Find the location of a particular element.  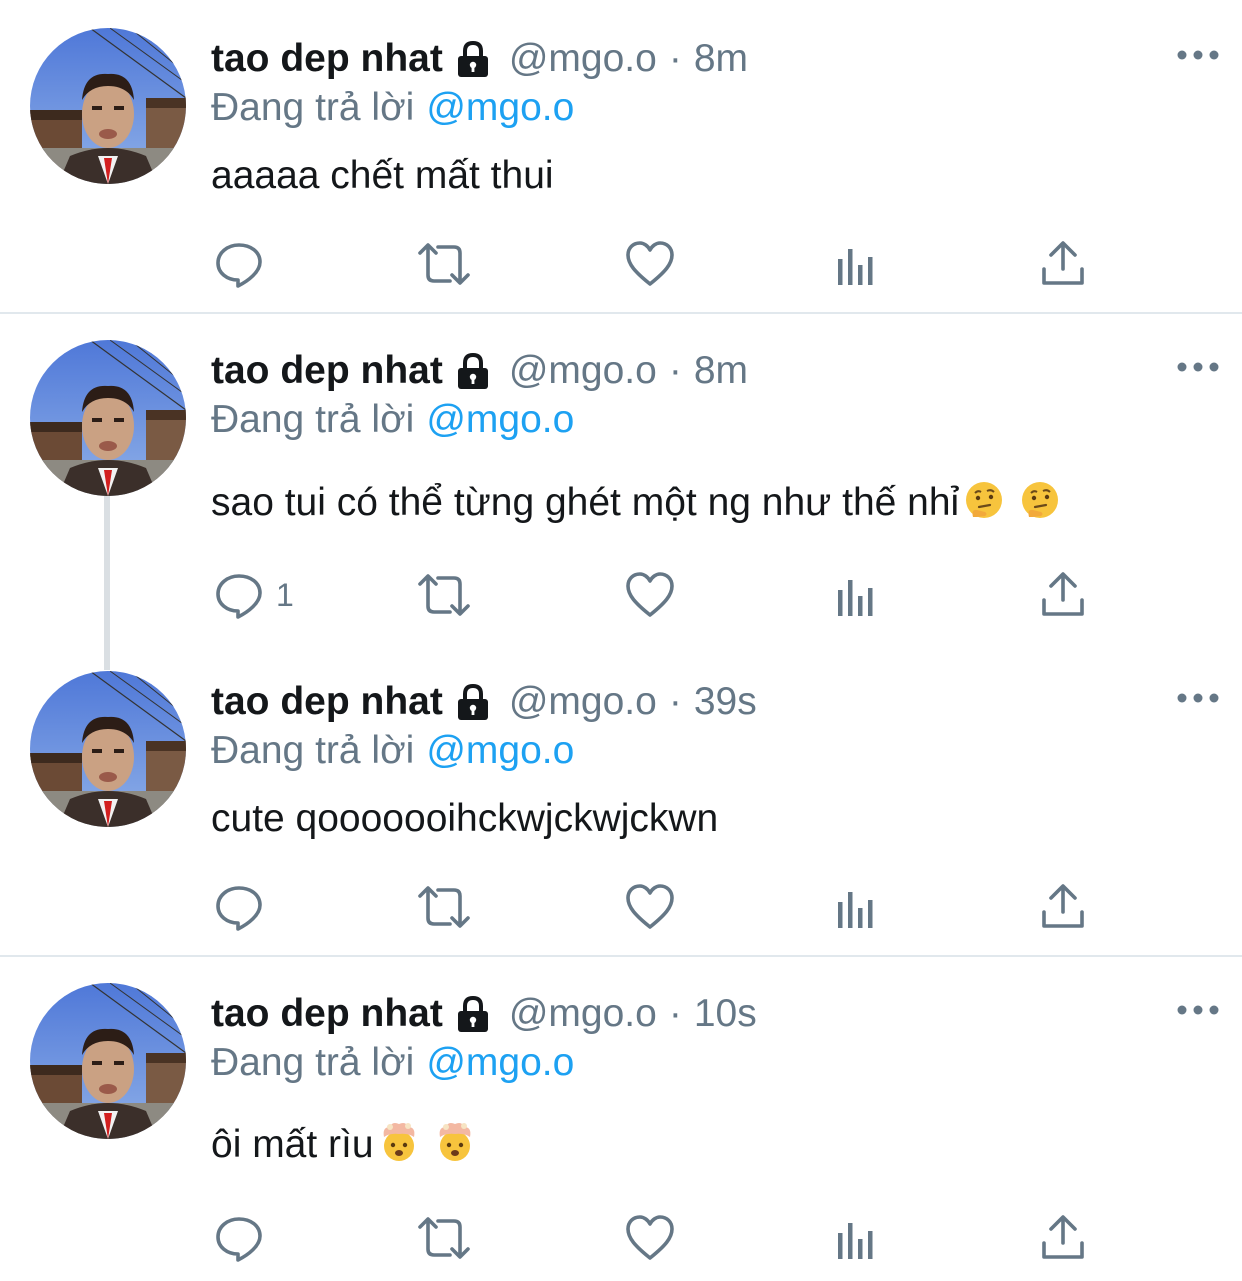

tweet-text-content: ôi mất rìu is located at coordinates (292, 1144).